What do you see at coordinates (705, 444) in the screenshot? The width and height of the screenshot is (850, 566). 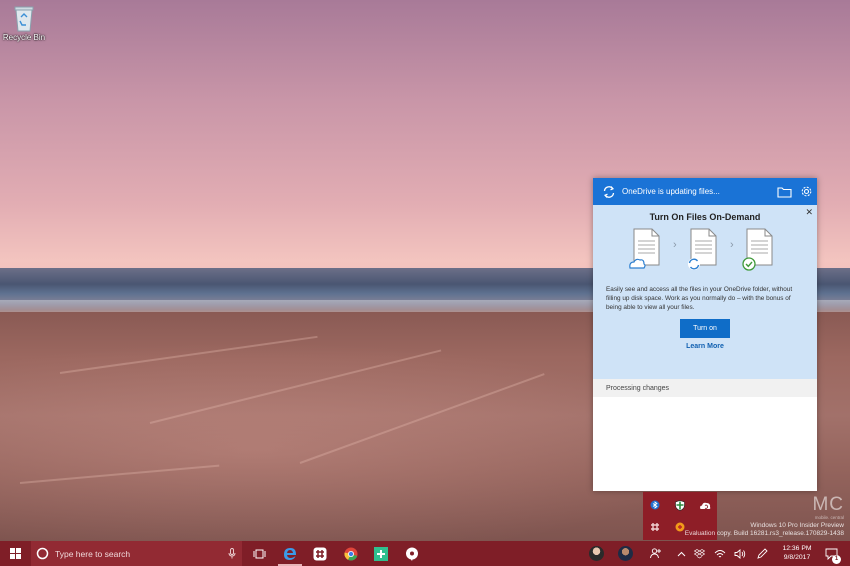 I see `activity-list` at bounding box center [705, 444].